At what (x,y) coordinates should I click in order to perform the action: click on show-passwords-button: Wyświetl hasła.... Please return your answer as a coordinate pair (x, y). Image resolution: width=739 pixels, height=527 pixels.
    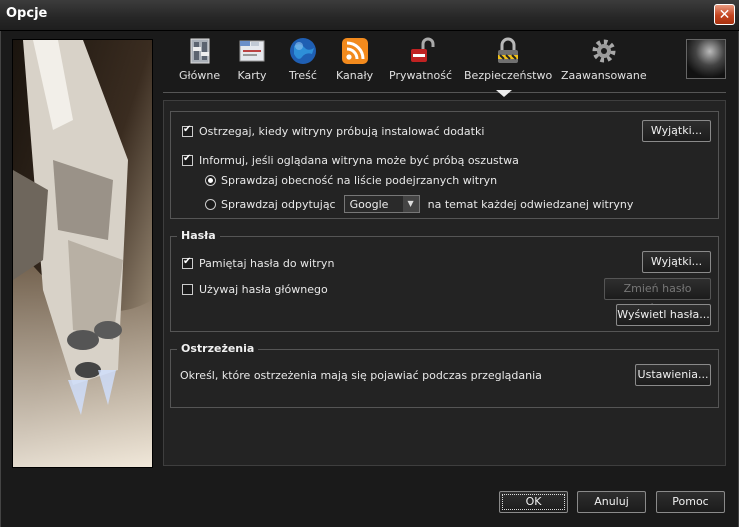
    Looking at the image, I should click on (663, 315).